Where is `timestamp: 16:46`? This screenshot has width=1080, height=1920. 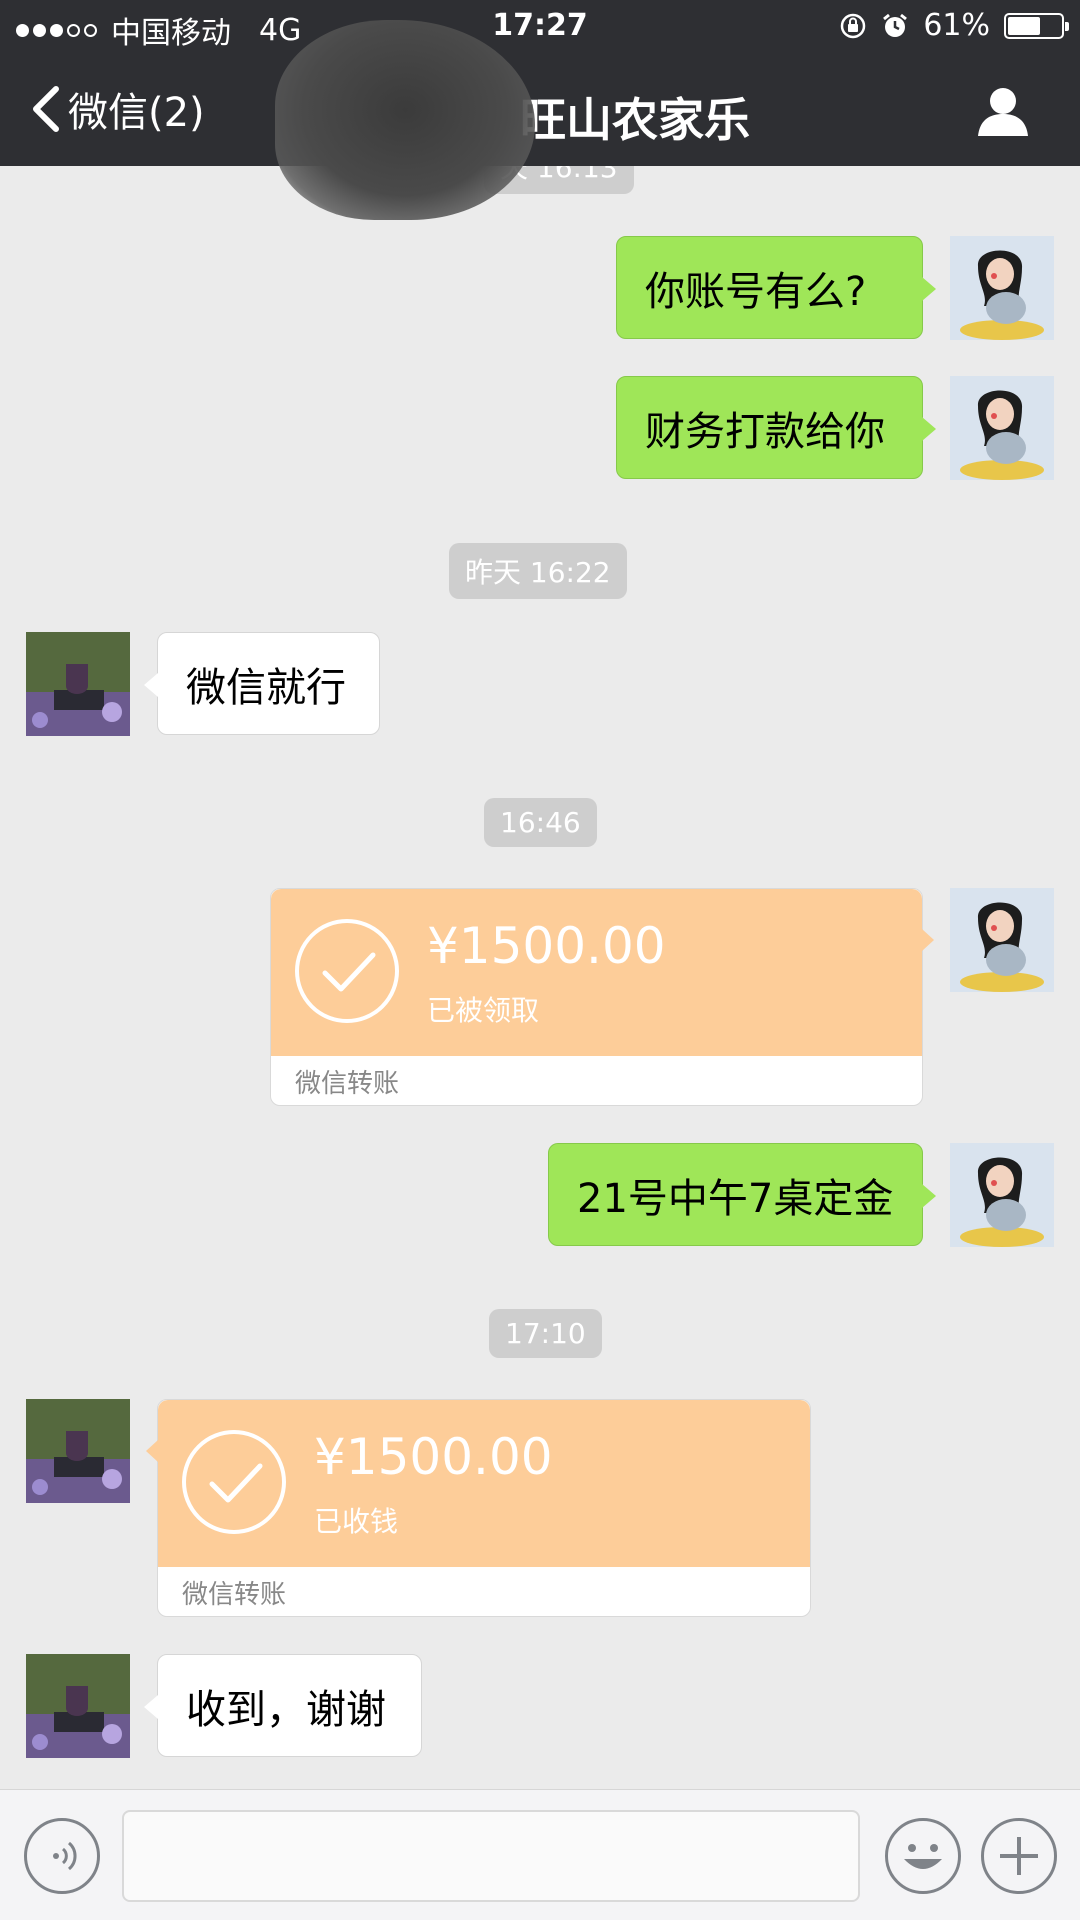
timestamp: 16:46 is located at coordinates (540, 822).